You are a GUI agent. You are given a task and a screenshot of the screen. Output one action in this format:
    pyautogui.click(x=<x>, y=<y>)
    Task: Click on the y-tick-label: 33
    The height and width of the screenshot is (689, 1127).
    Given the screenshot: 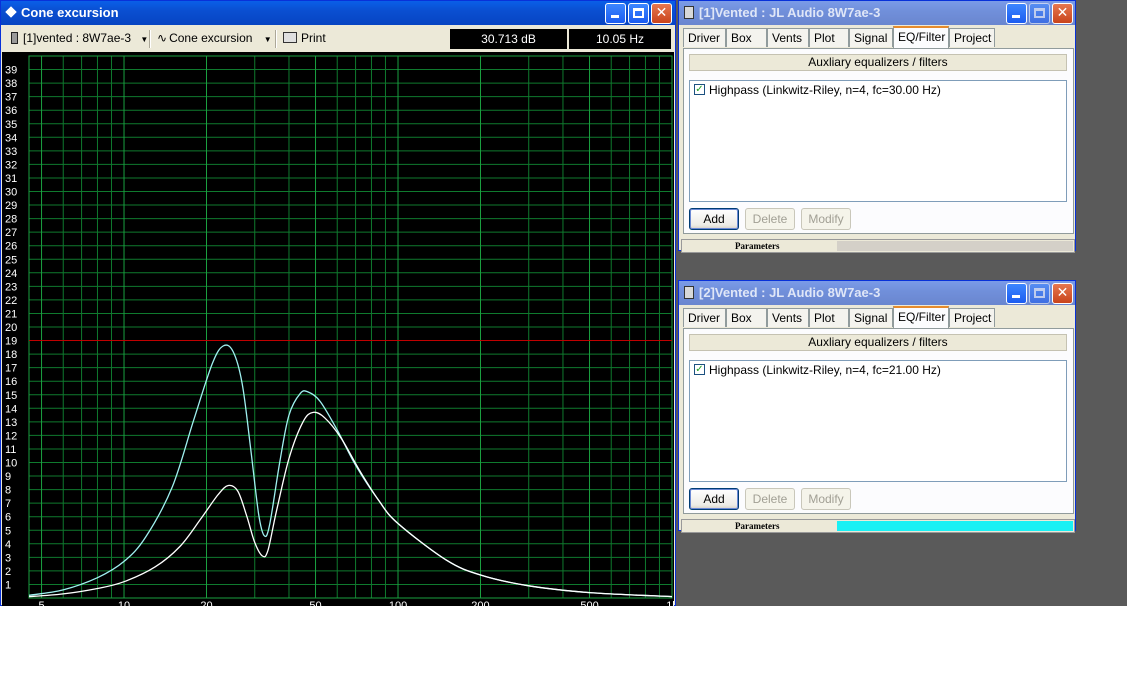 What is the action you would take?
    pyautogui.click(x=11, y=152)
    